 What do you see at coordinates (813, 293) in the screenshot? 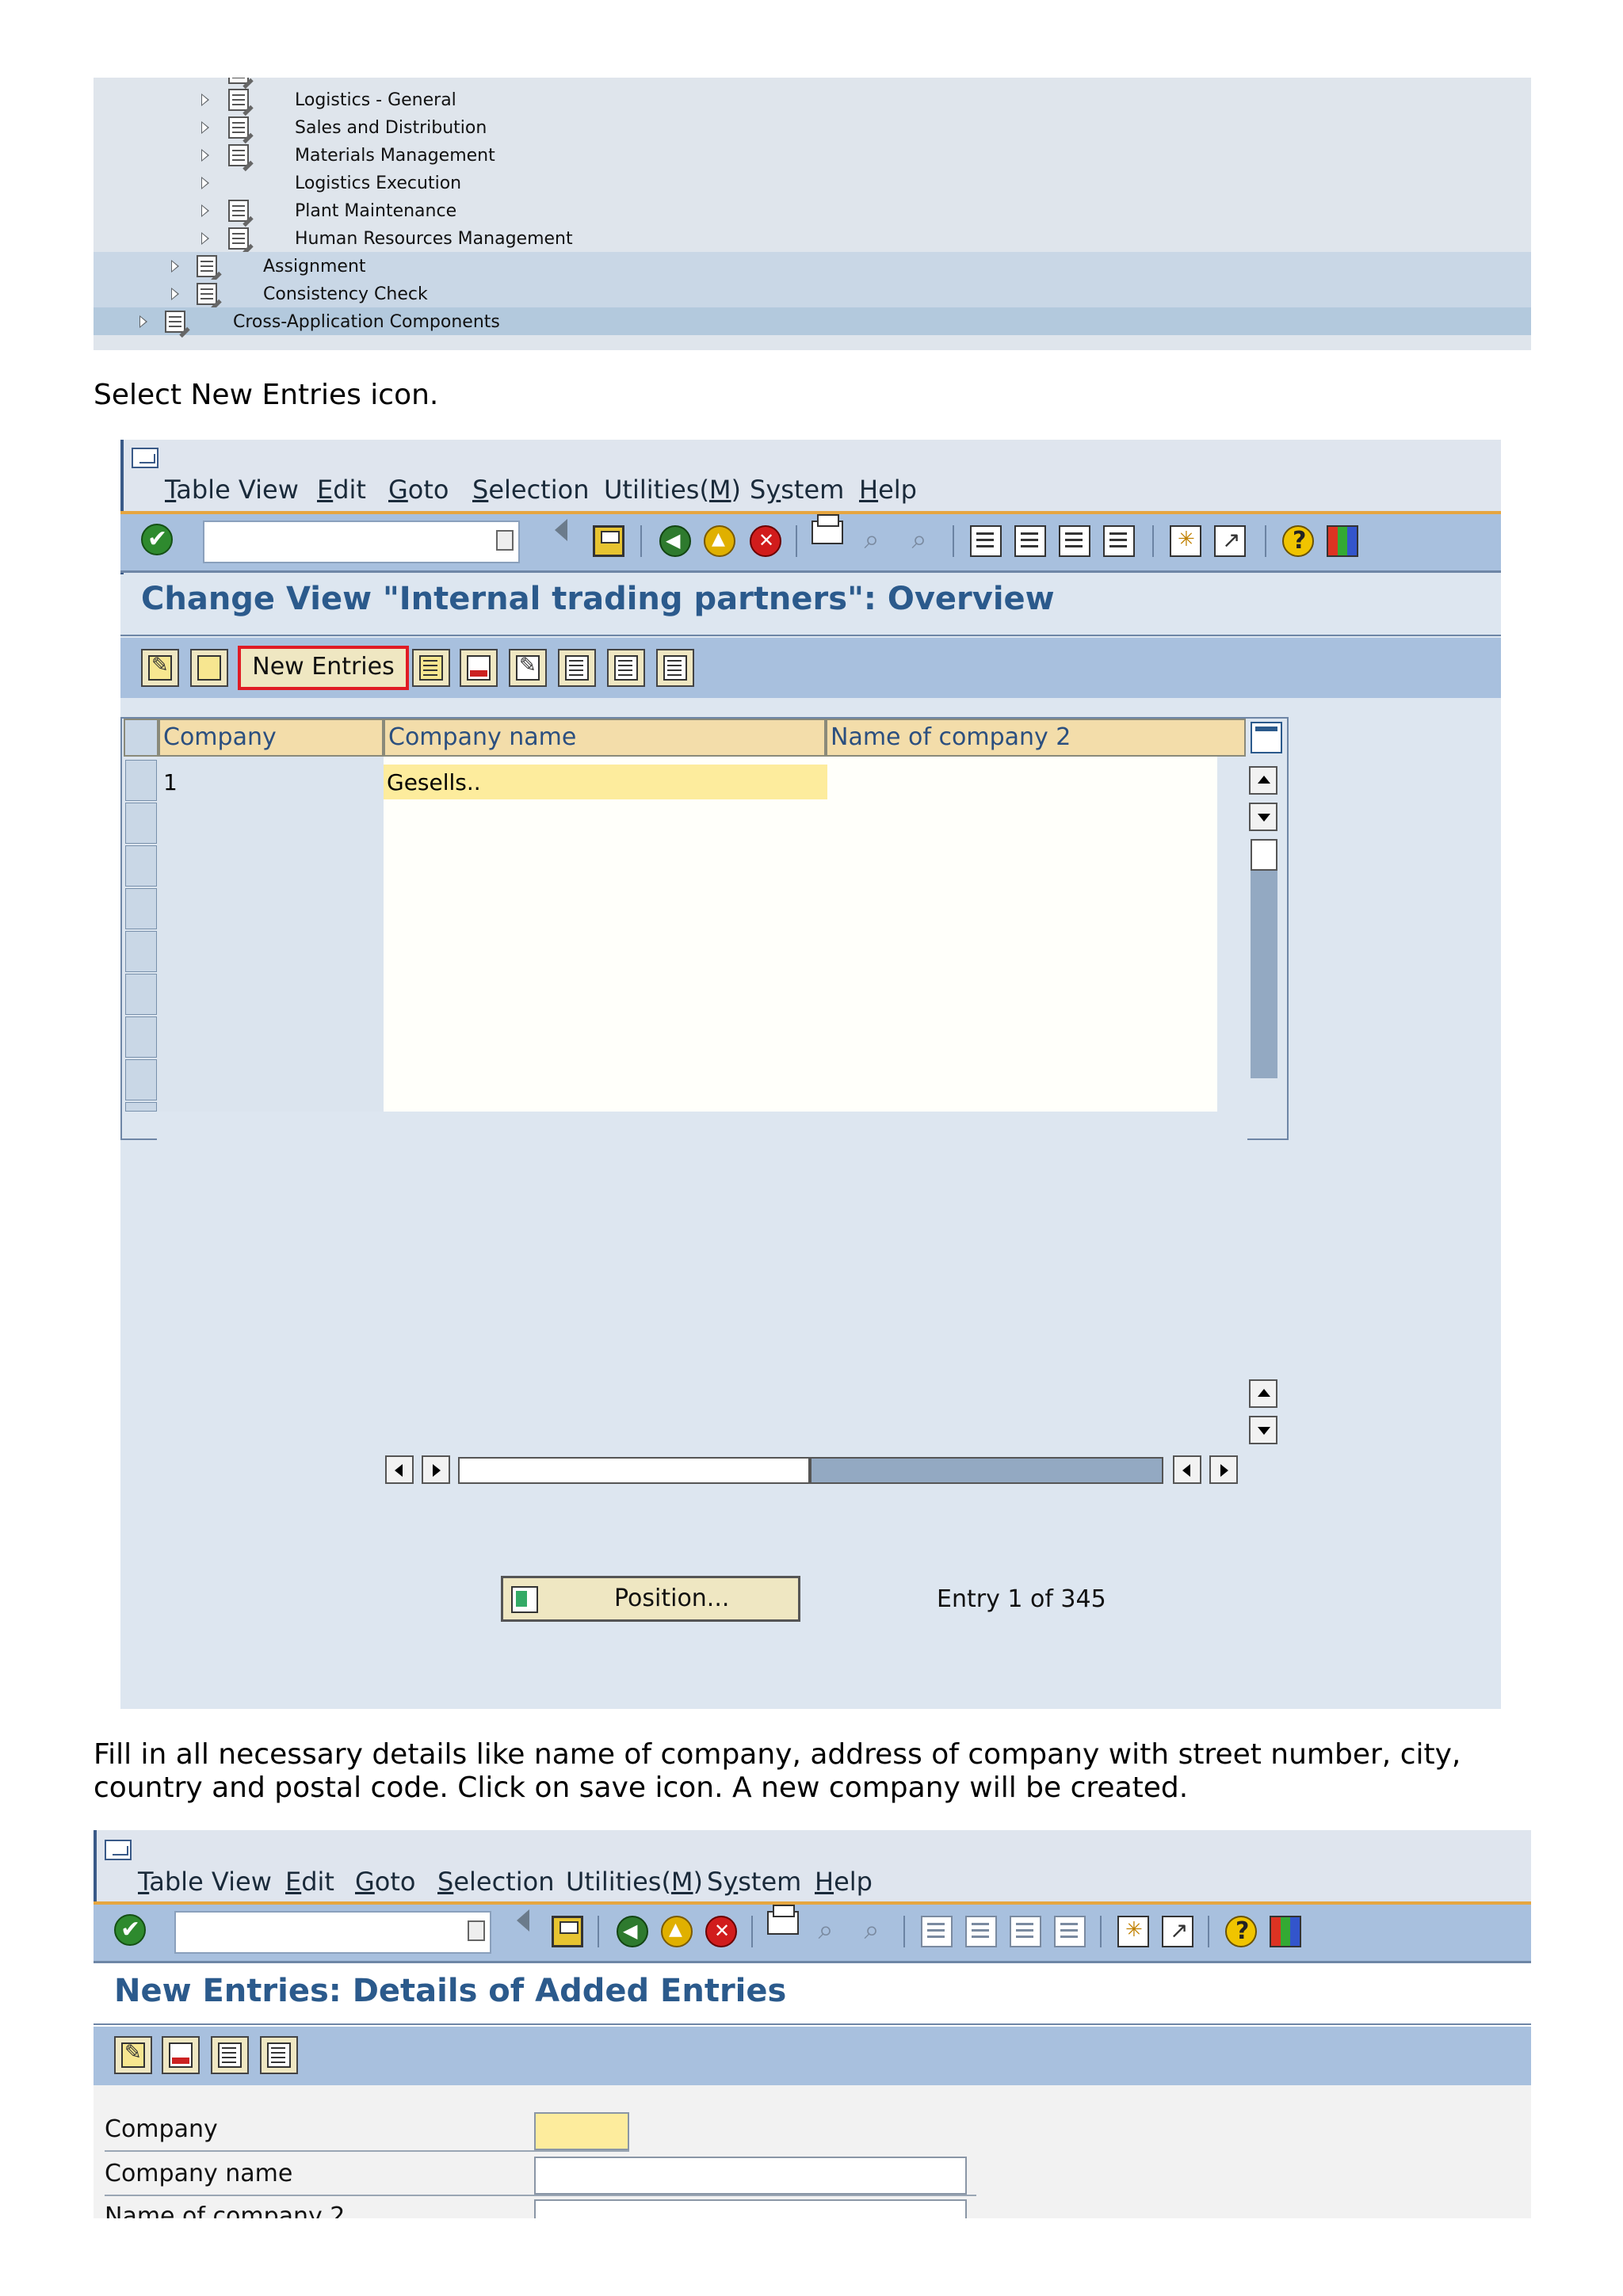
I see `tree-node-consistency-check: Consistency Check` at bounding box center [813, 293].